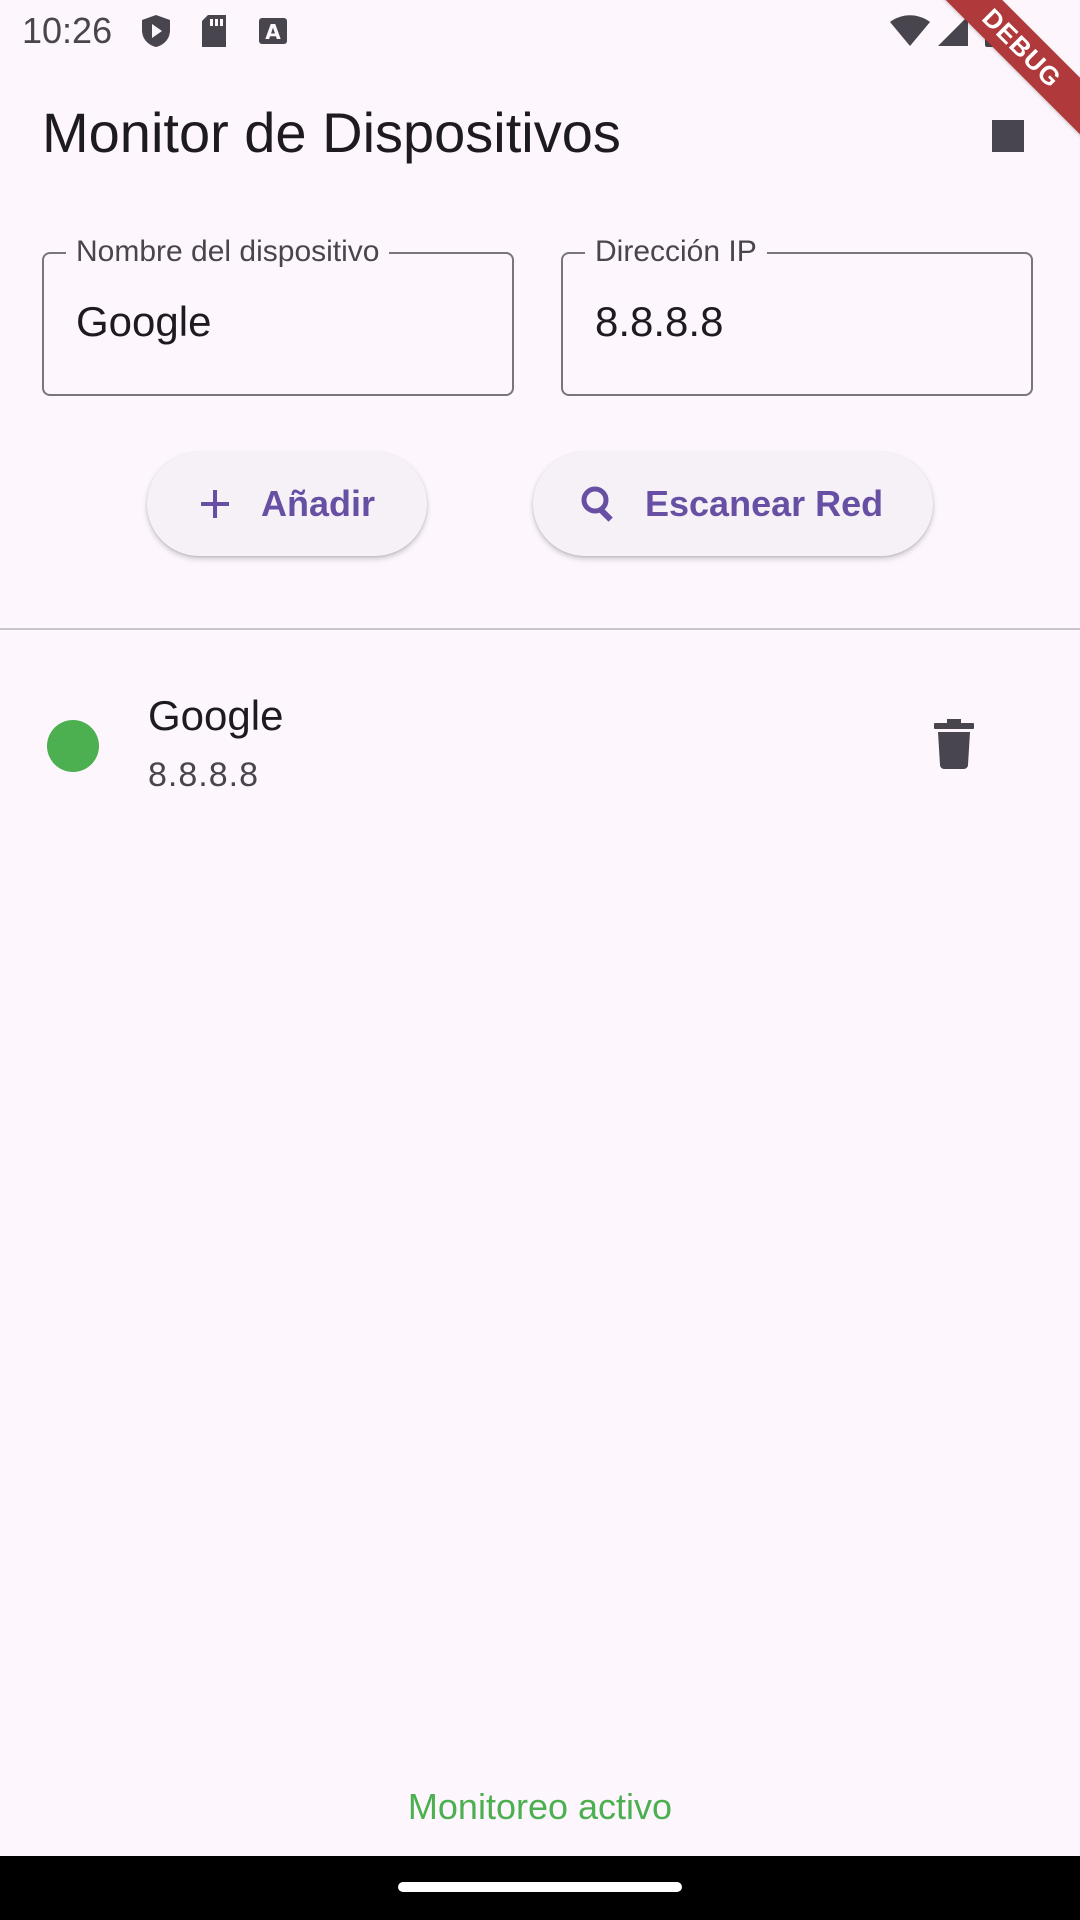 The height and width of the screenshot is (1920, 1080). Describe the element at coordinates (764, 503) in the screenshot. I see `scan-button-label: Escanear Red` at that location.